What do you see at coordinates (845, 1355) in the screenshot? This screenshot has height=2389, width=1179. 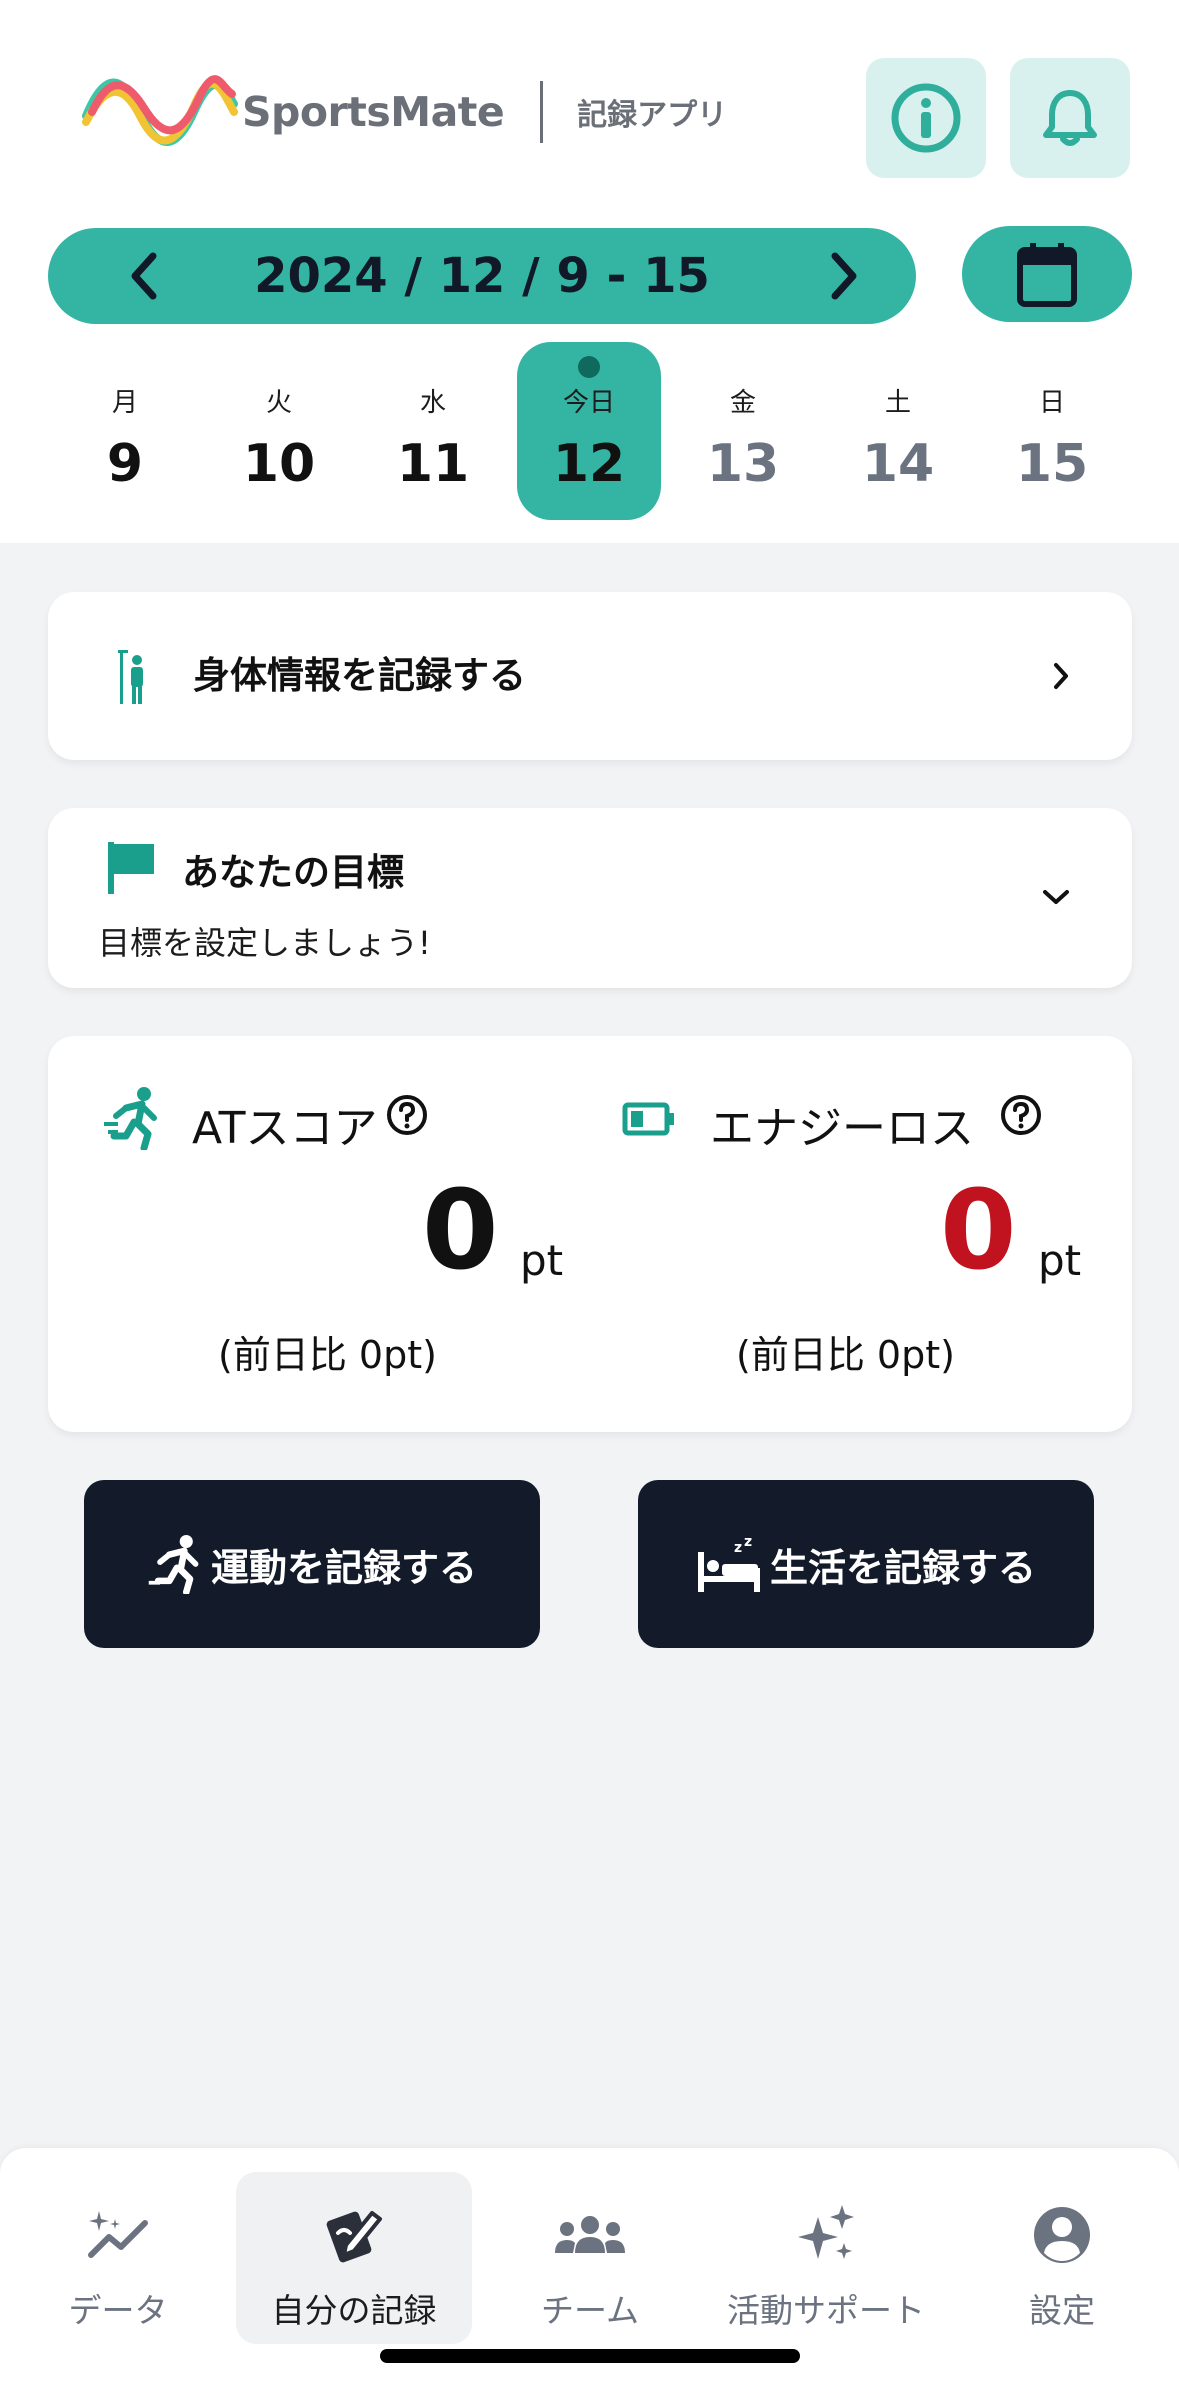 I see `energy-loss-diff: (前日比 0pt)` at bounding box center [845, 1355].